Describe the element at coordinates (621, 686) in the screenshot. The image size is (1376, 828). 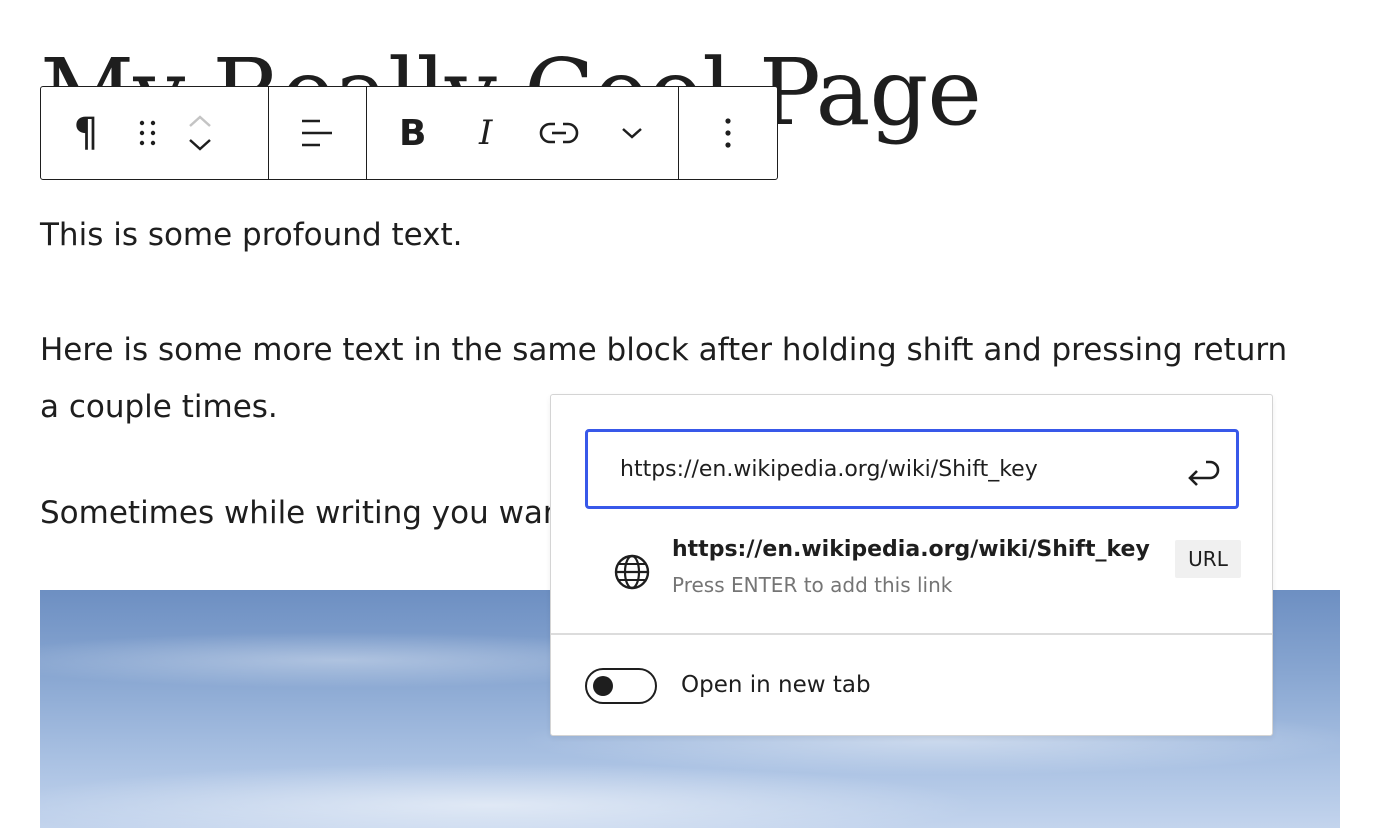
I see `open-new-tab-toggle` at that location.